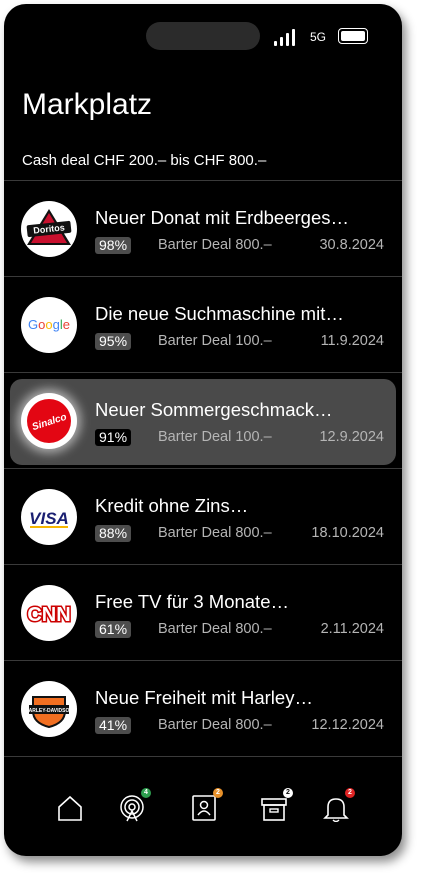  I want to click on broadcast-icon, so click(132, 808).